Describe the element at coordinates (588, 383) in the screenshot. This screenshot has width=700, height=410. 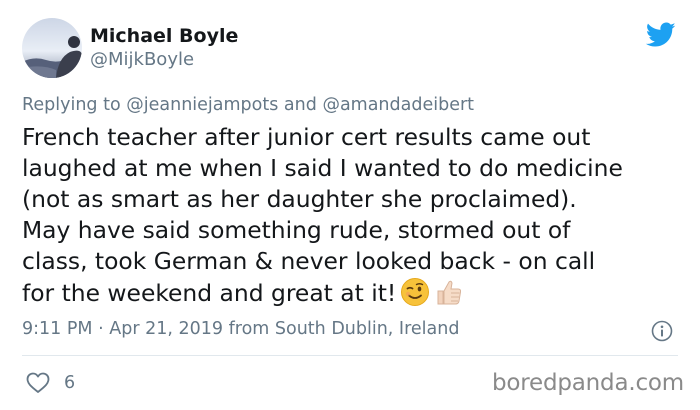
I see `watermark: boredpanda.com` at that location.